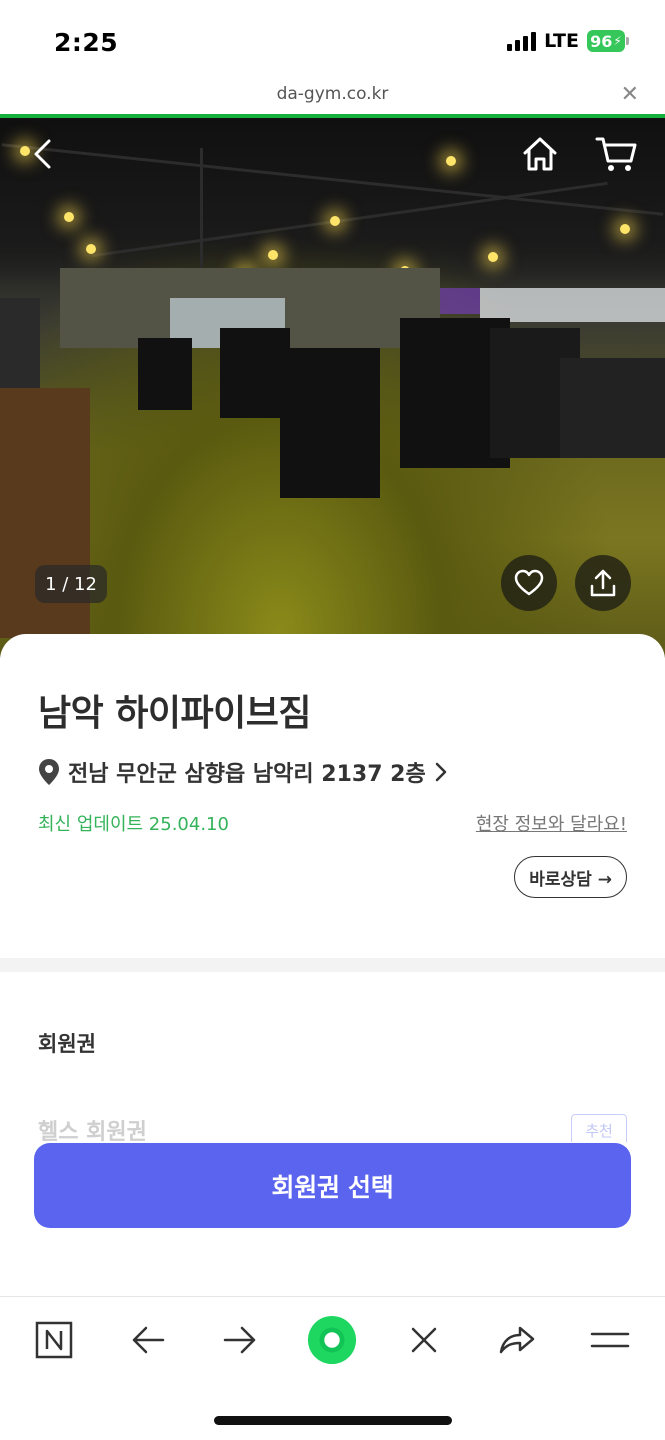 The width and height of the screenshot is (665, 1440). I want to click on back-arrow-icon, so click(42, 154).